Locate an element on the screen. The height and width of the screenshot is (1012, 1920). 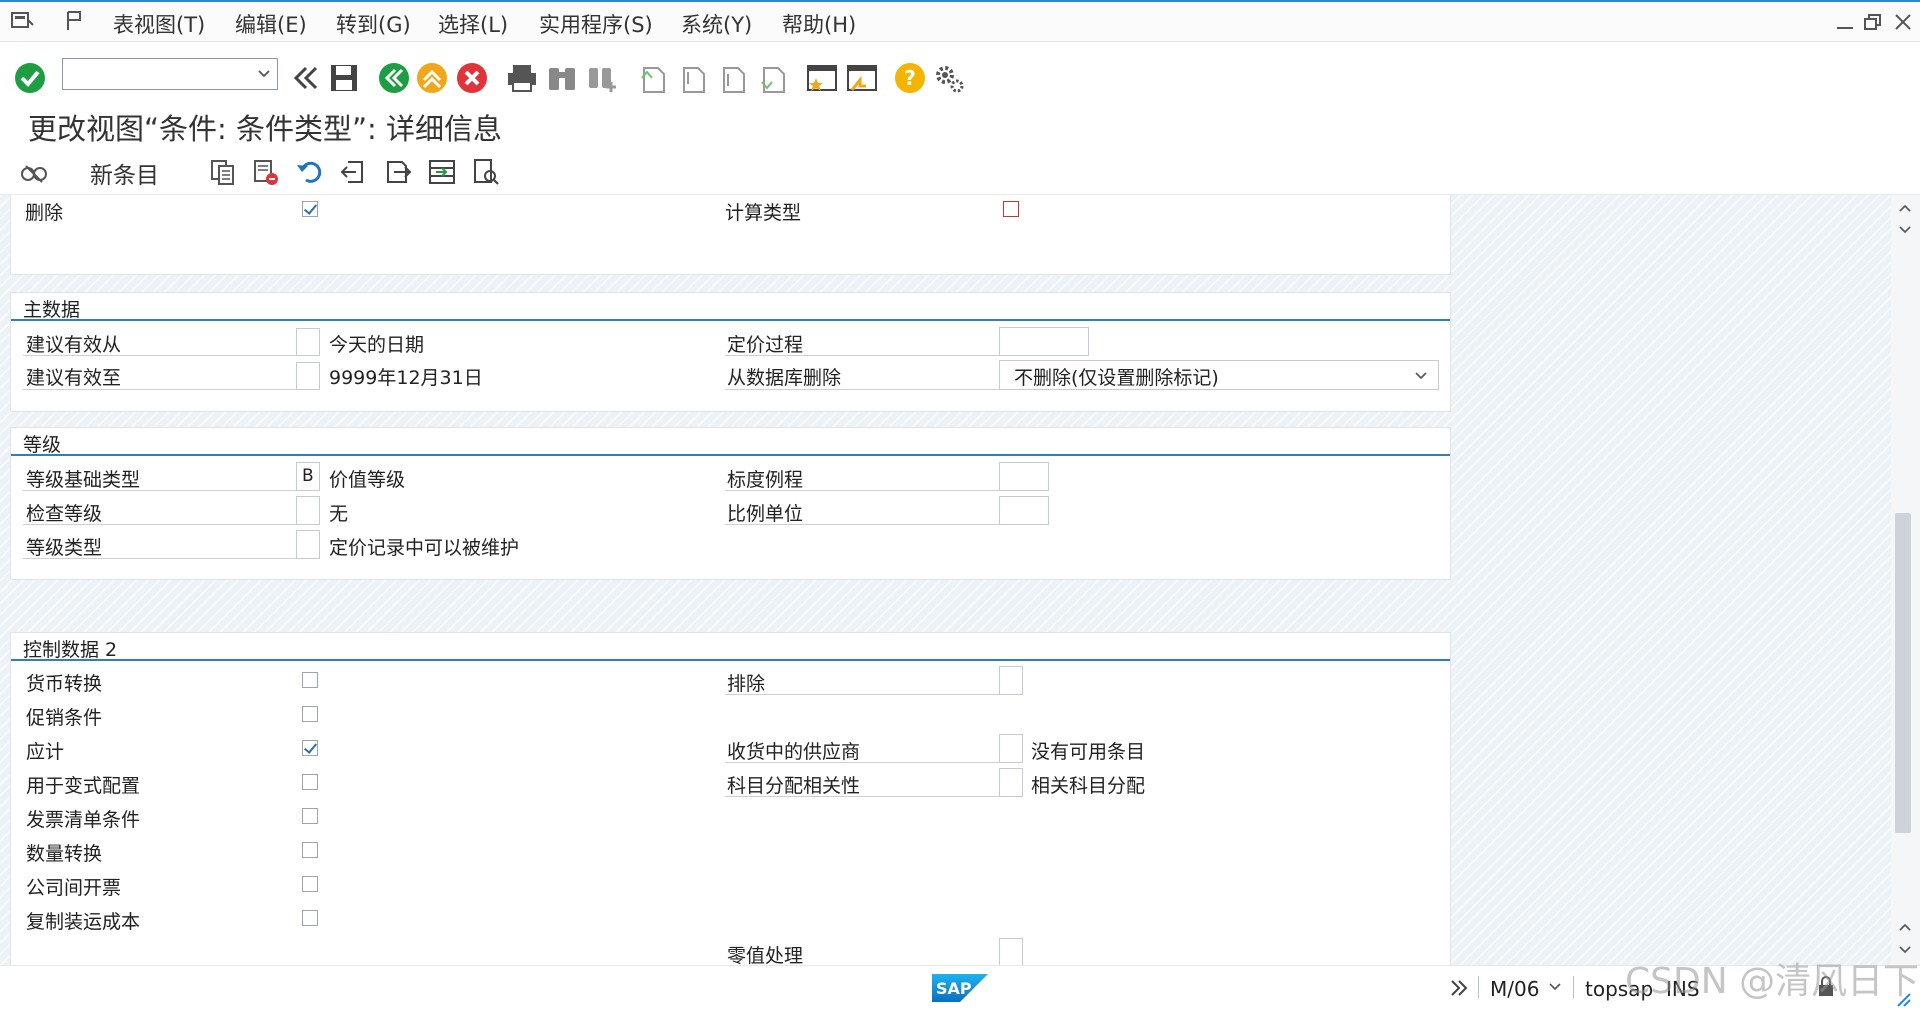
calc-type-label: 计算类型 is located at coordinates (763, 213).